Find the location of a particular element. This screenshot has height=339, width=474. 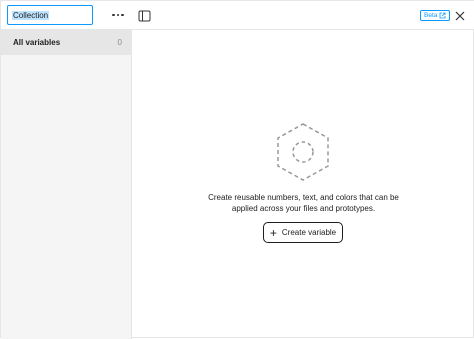

sidebar-item-all-variables: All variables 0 is located at coordinates (66, 42).